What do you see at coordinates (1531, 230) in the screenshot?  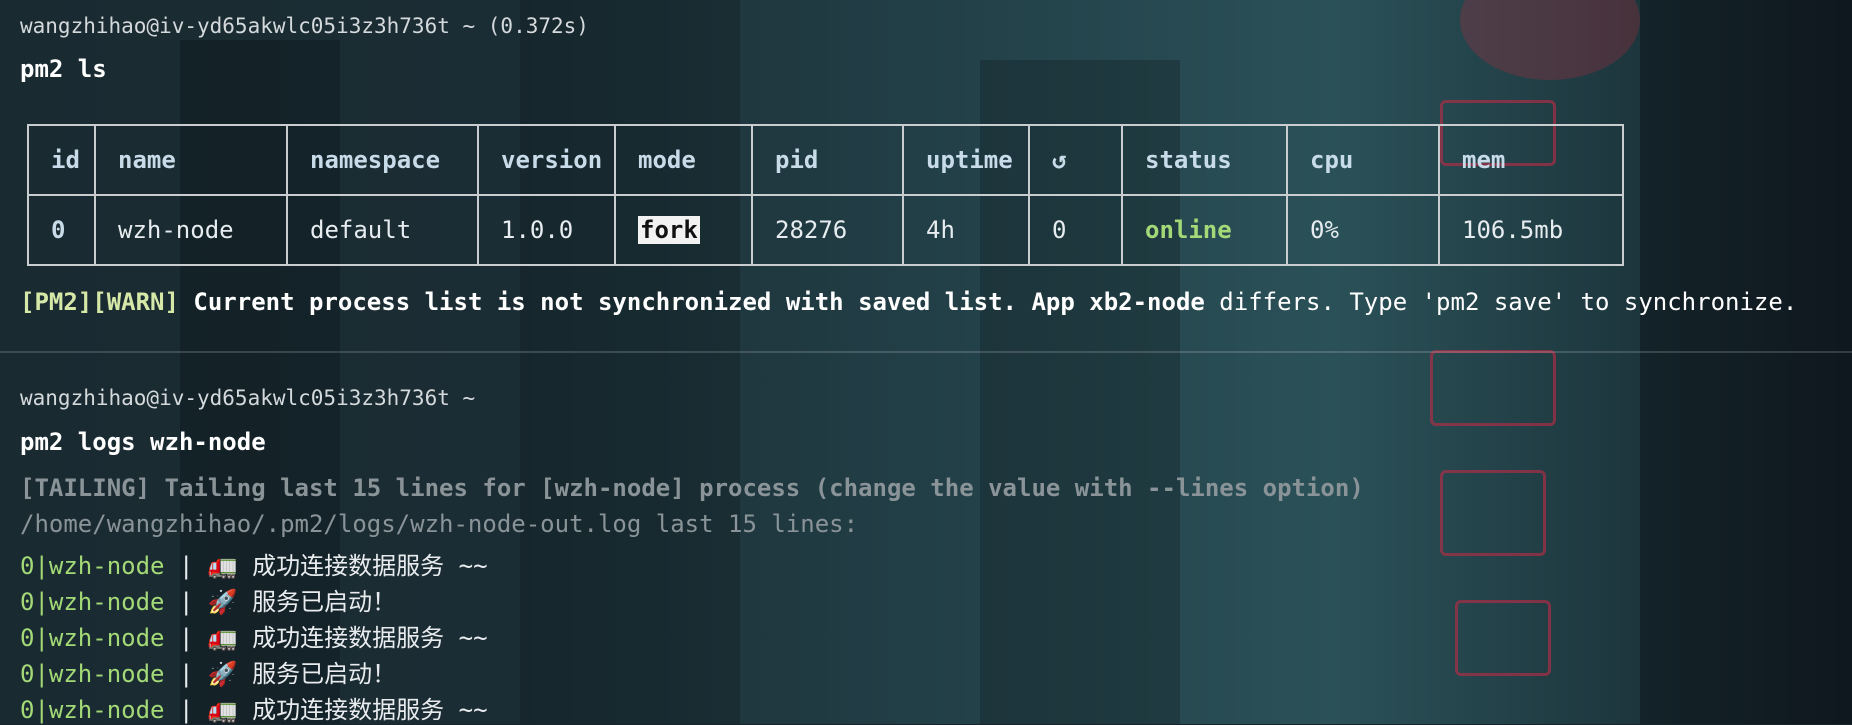 I see `cell-mem: 106.5mb` at bounding box center [1531, 230].